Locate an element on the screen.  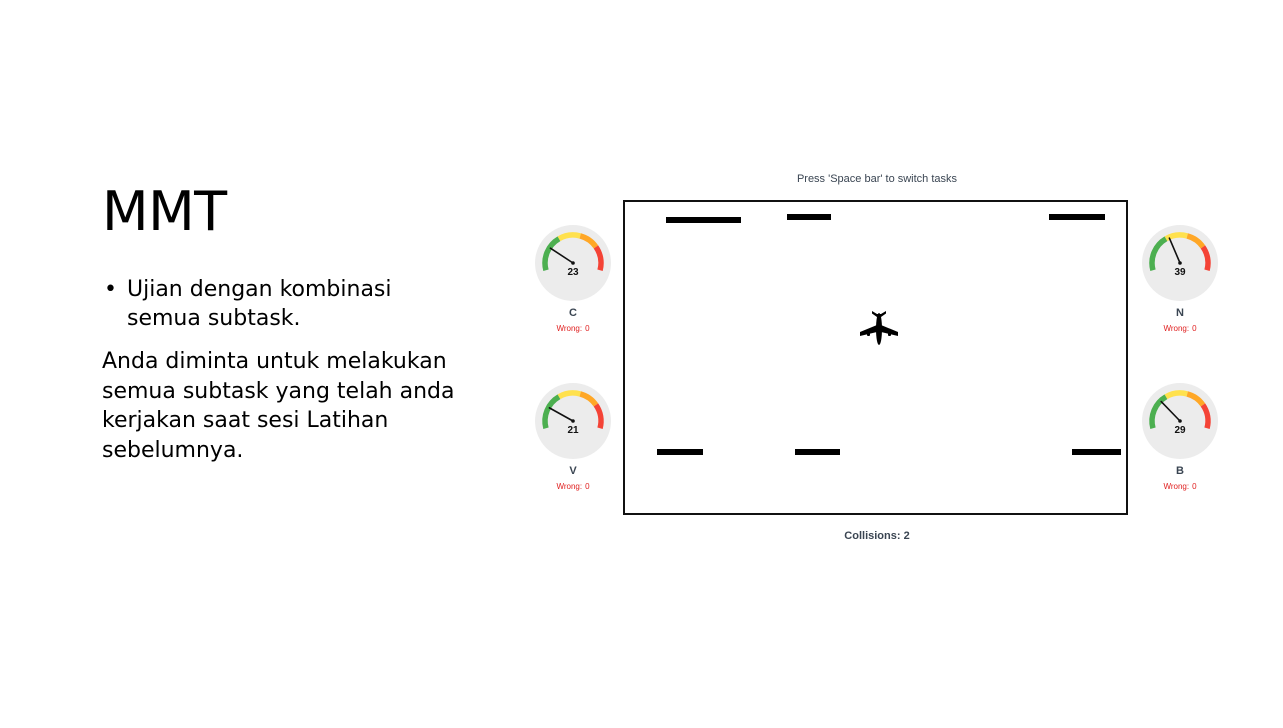
gauge-key-label: B is located at coordinates (1180, 471).